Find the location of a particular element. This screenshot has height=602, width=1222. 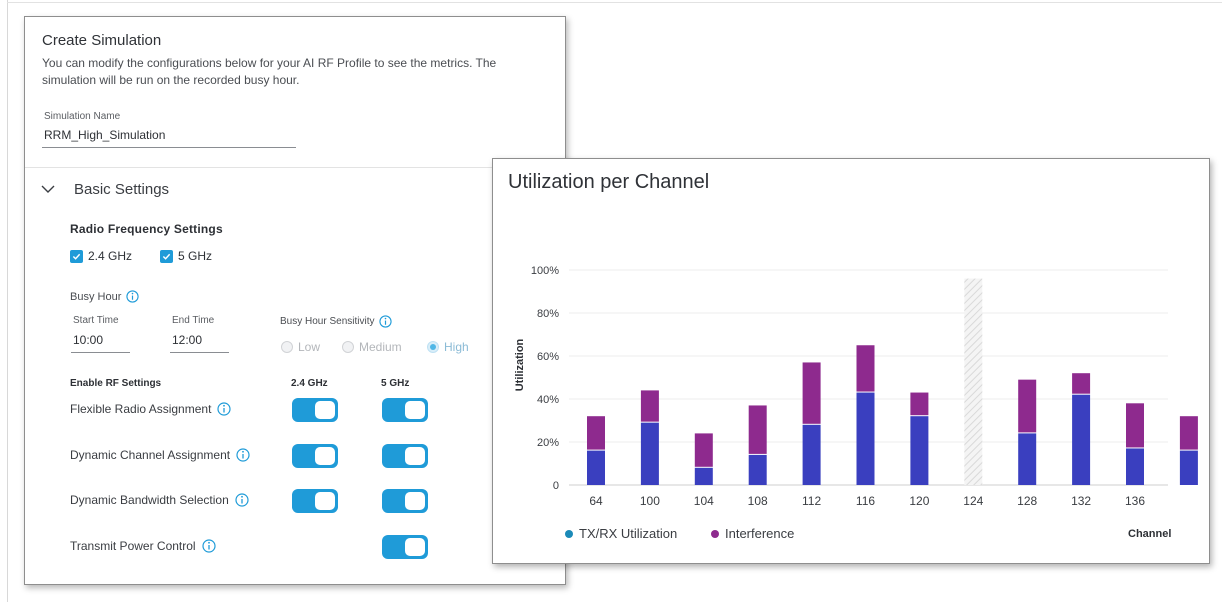

sensitivity-label-row: Busy Hour Sensitivity is located at coordinates (336, 321).